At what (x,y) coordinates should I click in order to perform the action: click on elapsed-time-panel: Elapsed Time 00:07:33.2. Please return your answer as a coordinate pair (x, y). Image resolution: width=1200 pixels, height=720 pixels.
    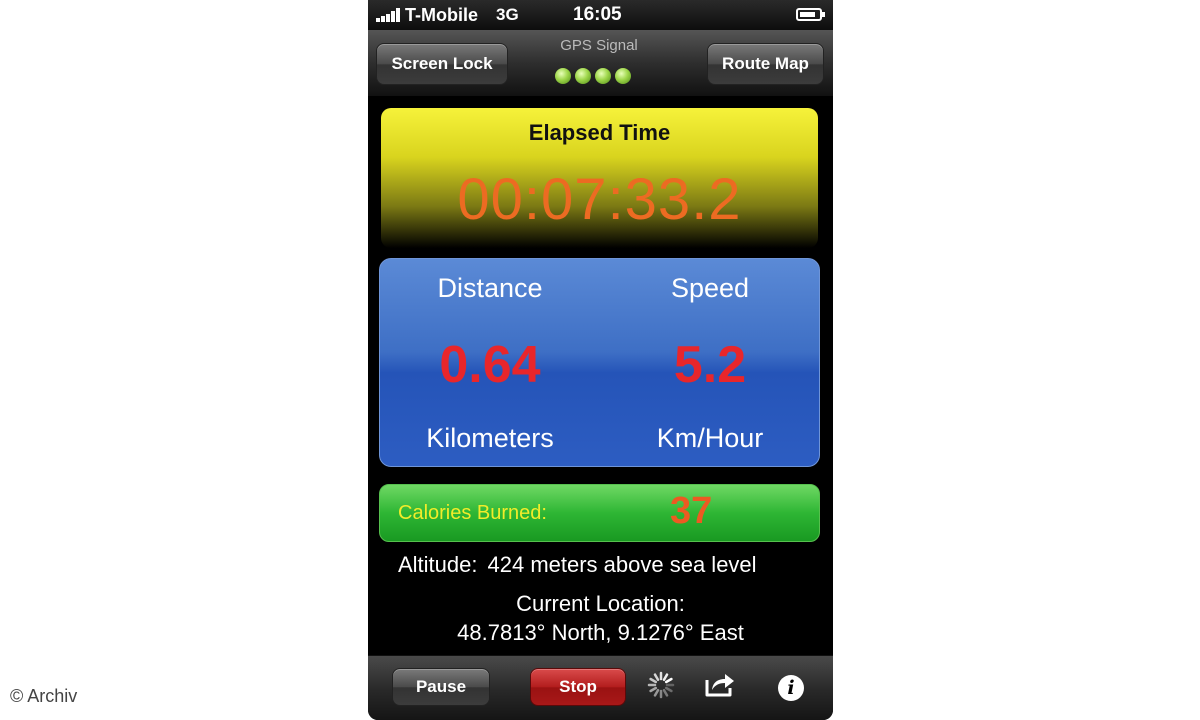
    Looking at the image, I should click on (599, 178).